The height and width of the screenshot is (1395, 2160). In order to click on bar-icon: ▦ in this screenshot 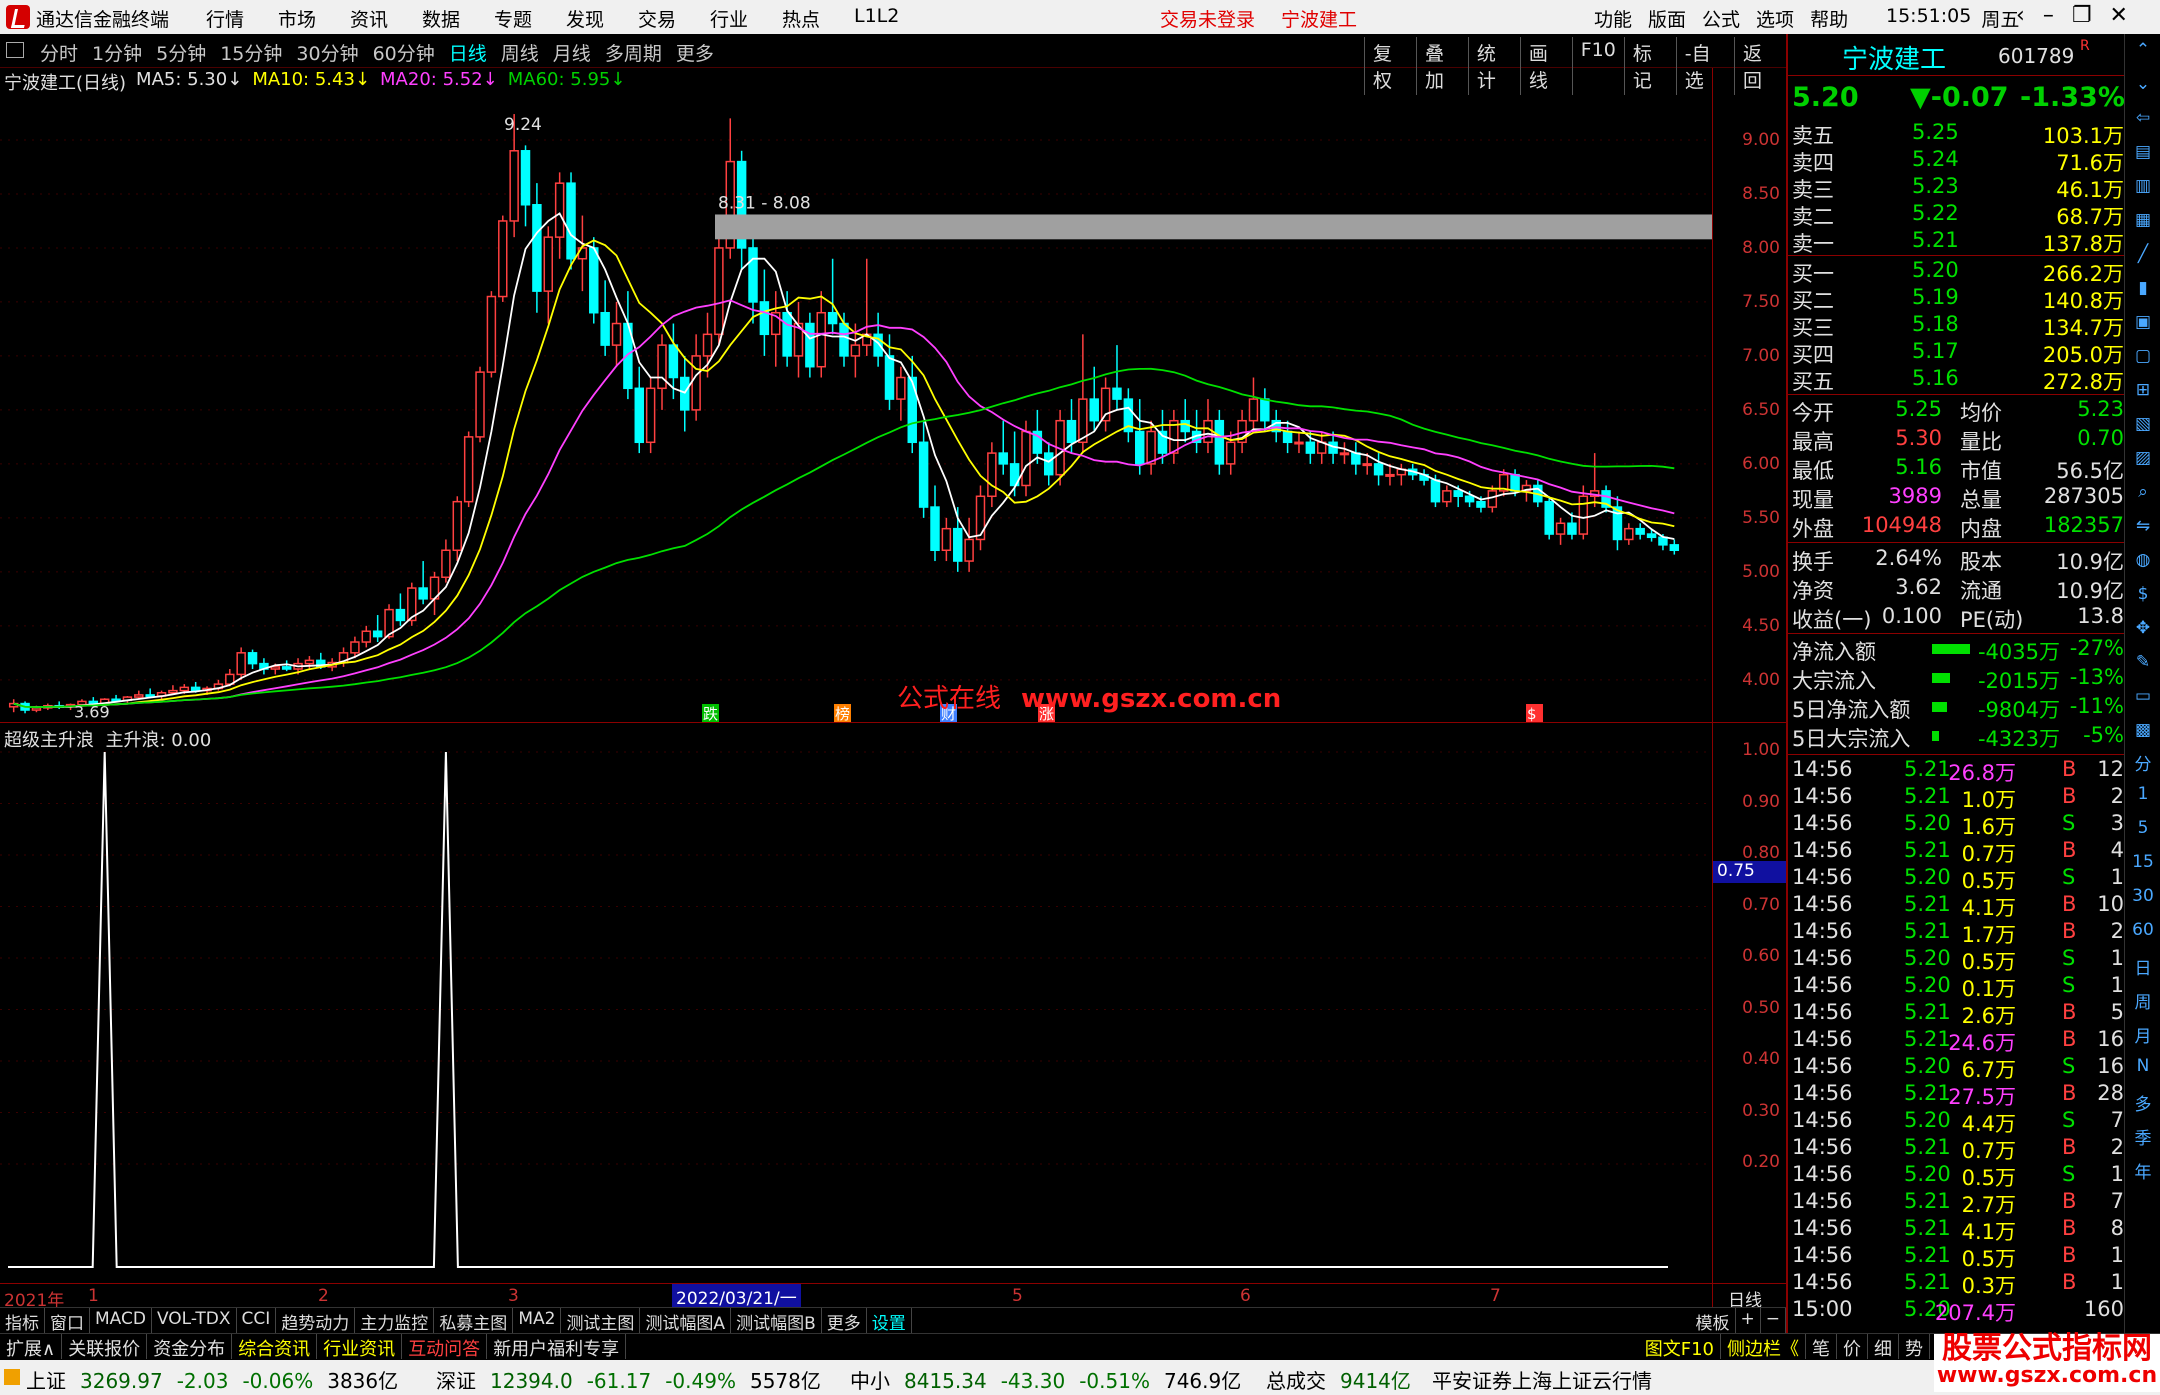, I will do `click(2143, 221)`.